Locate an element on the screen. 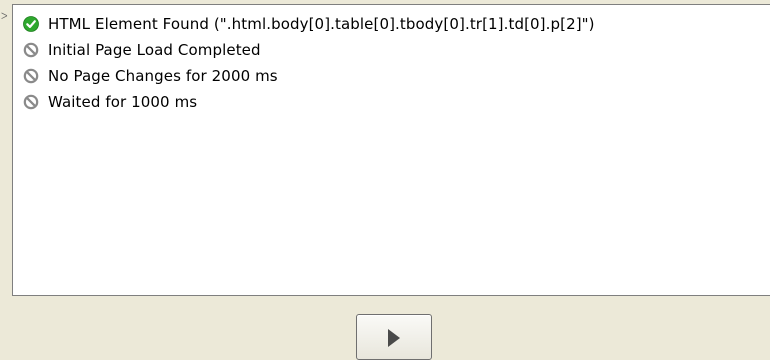  list-item-no-page-changes: No Page Changes for 2000 ms is located at coordinates (150, 76).